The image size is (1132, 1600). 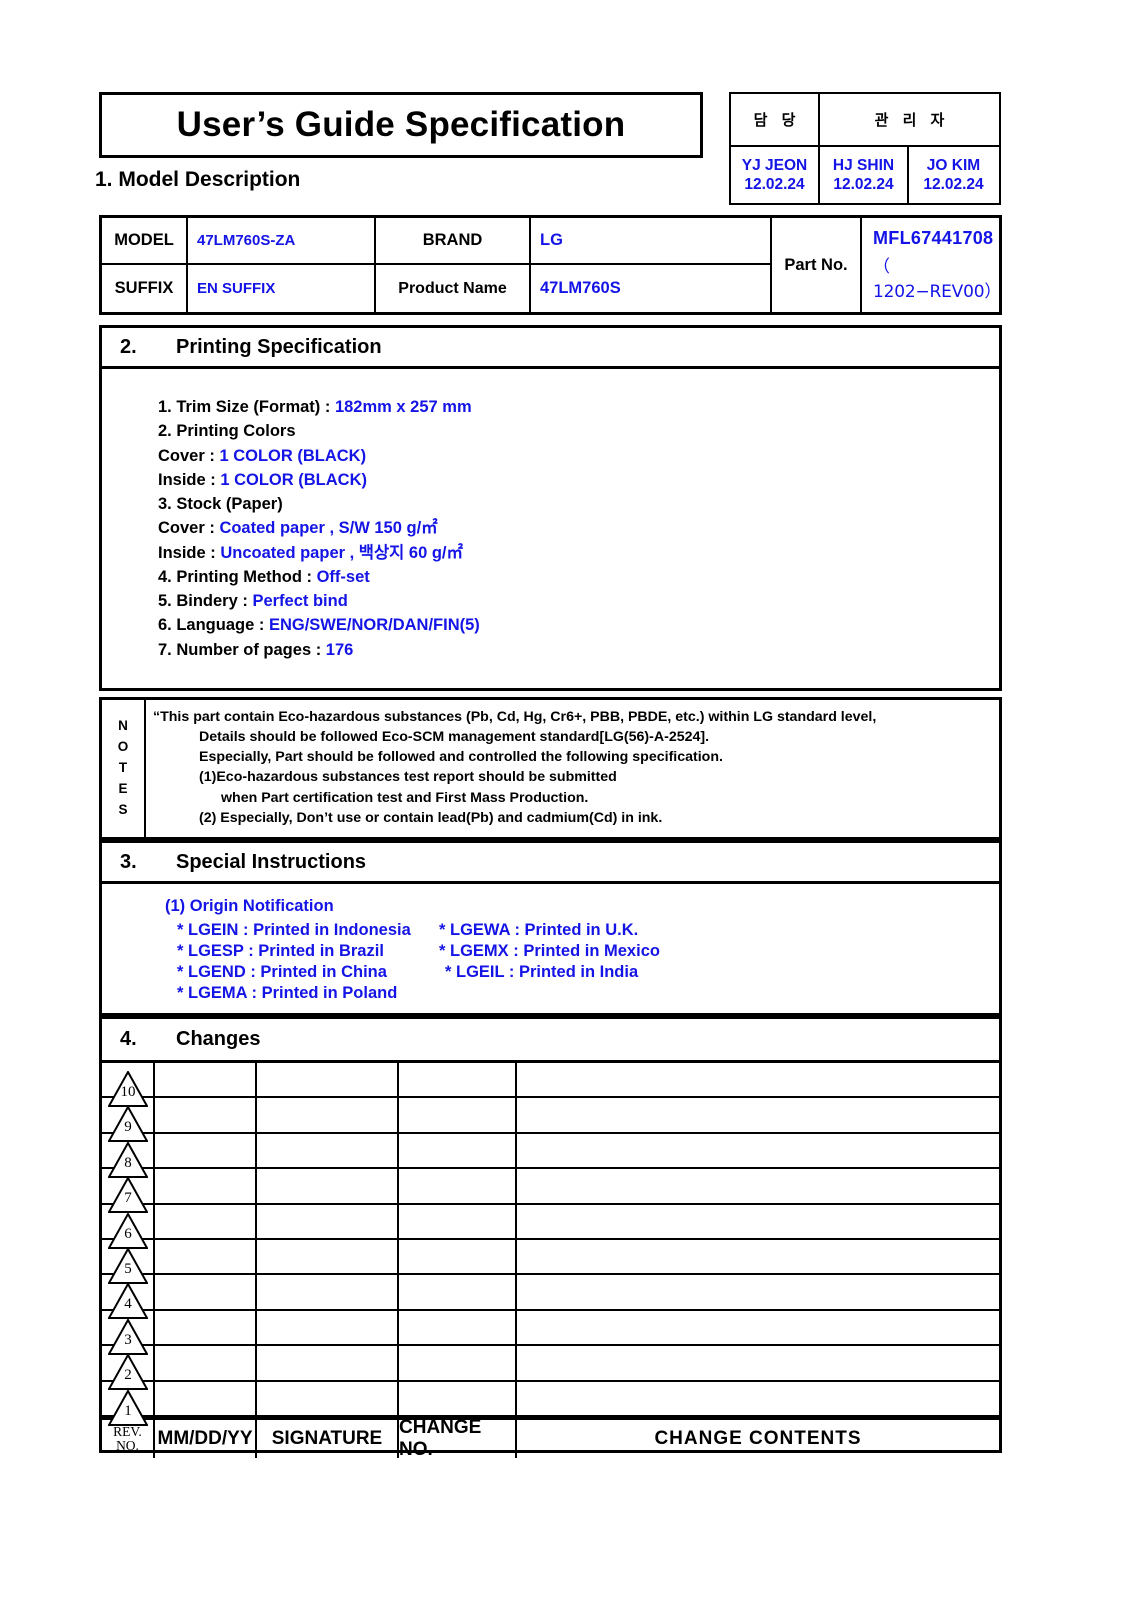 What do you see at coordinates (342, 552) in the screenshot?
I see `printing-spec-item-value: Uncoated paper , 백상지 60 g/㎡` at bounding box center [342, 552].